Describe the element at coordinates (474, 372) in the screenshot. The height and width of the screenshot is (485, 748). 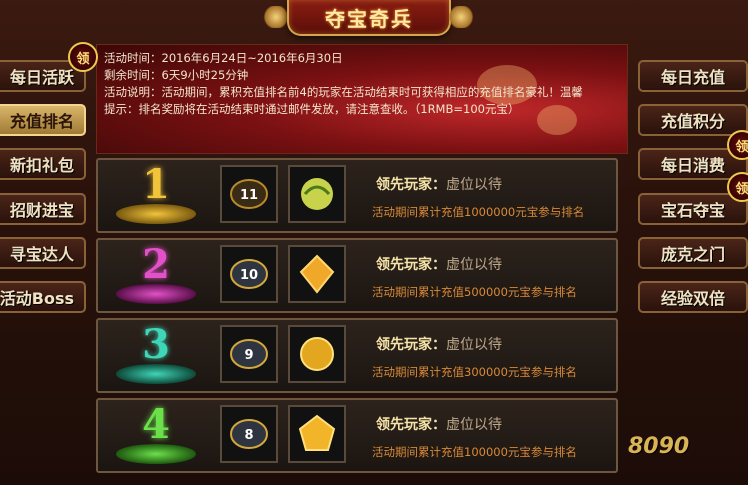
I see `rank-3-requirement: 活动期间累计充值300000元宝参与排名` at that location.